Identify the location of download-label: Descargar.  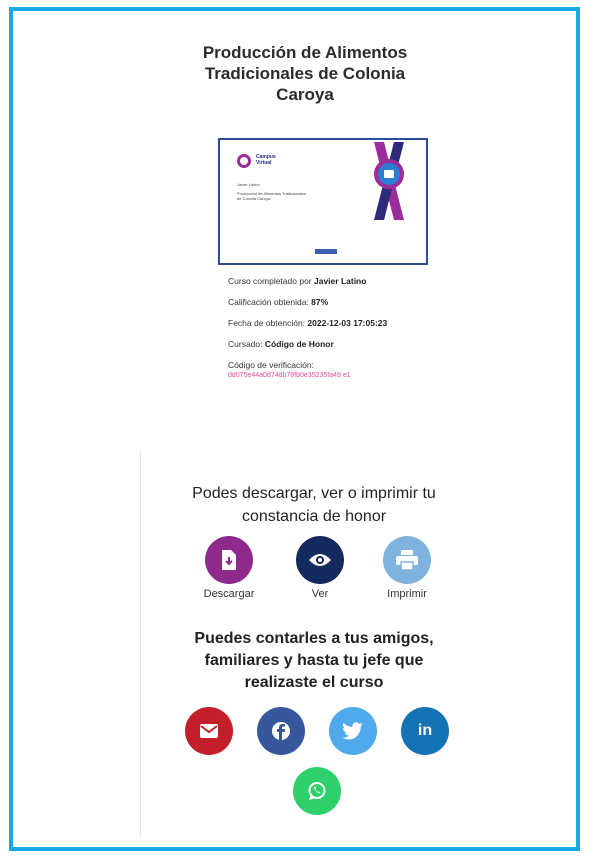
(229, 594).